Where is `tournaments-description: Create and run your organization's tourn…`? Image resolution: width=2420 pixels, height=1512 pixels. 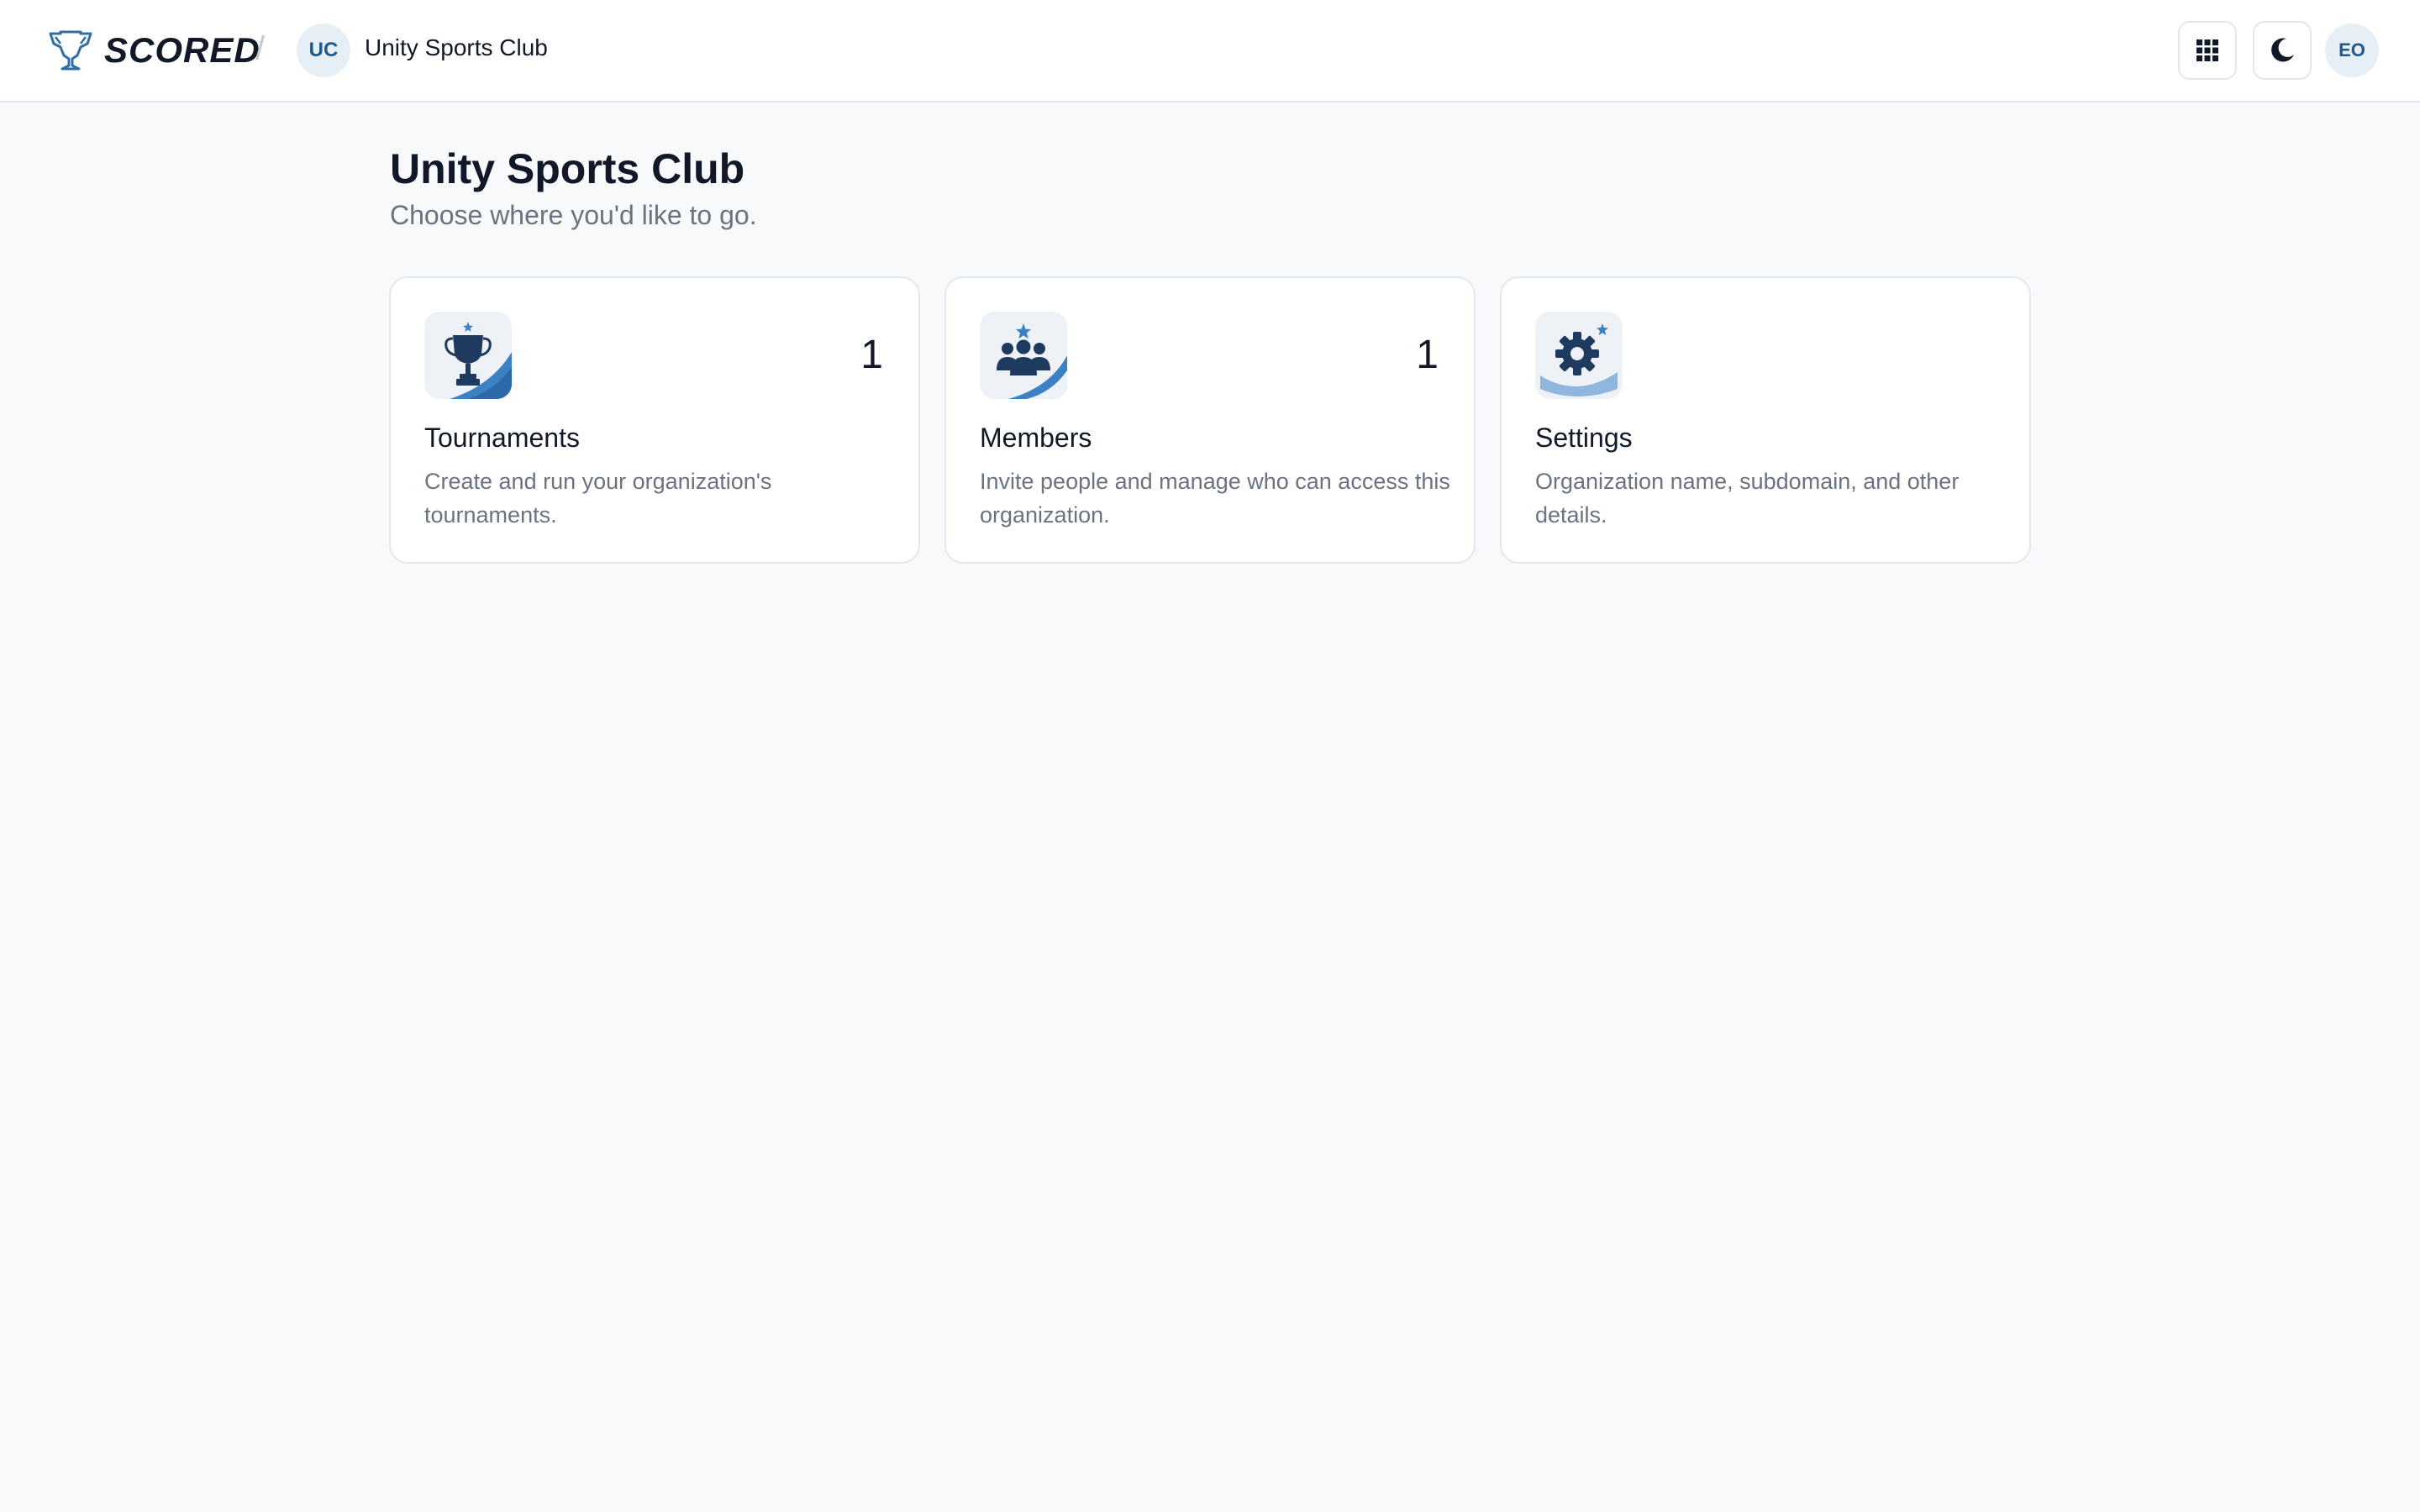 tournaments-description: Create and run your organization's tourn… is located at coordinates (598, 498).